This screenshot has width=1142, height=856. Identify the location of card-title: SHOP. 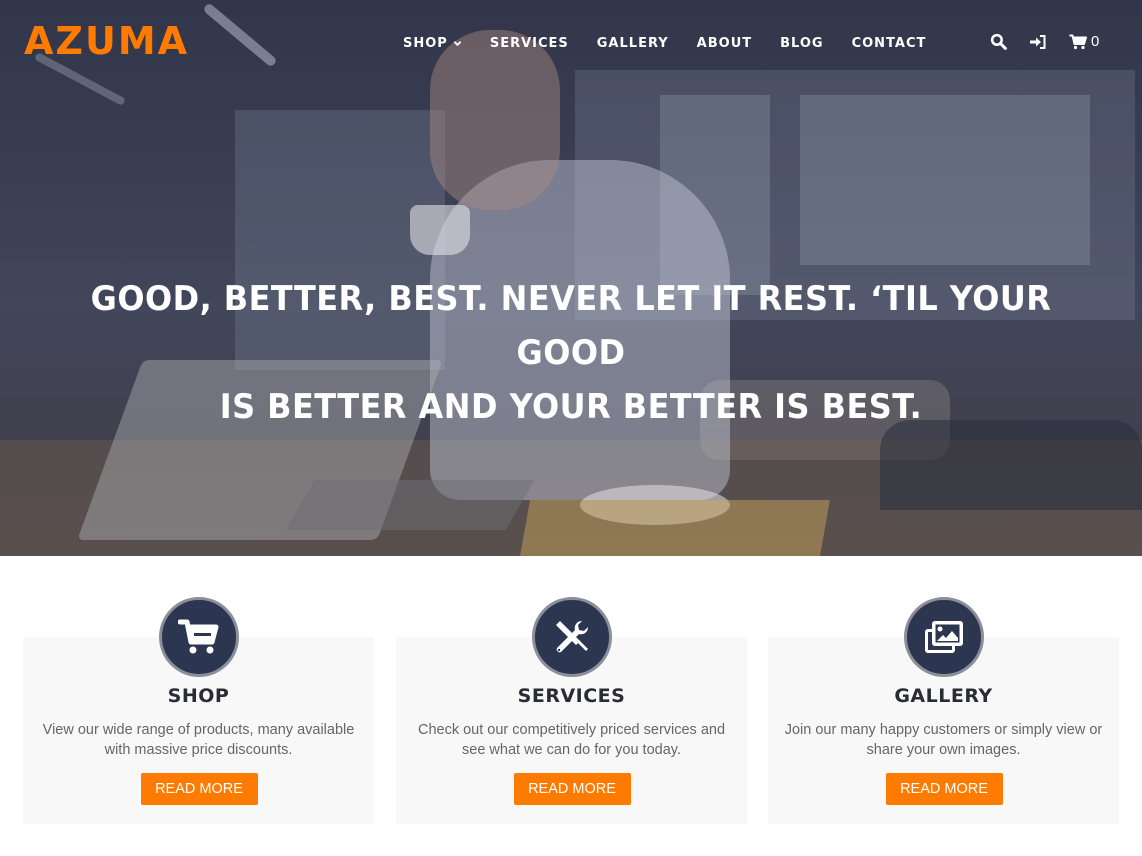
(198, 696).